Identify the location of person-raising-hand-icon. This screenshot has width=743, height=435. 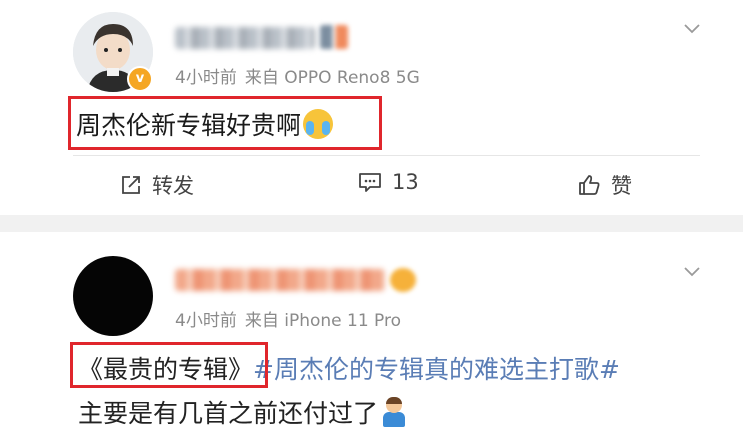
(395, 412).